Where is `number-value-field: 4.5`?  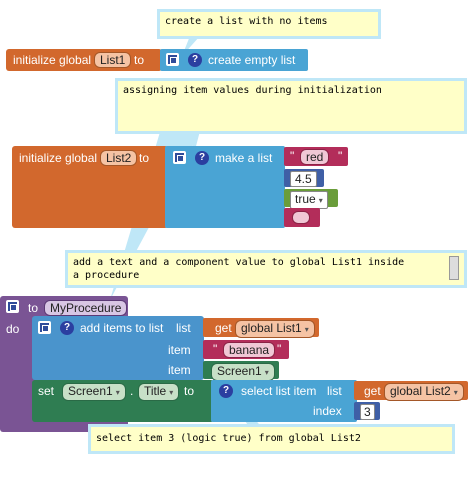
number-value-field: 4.5 is located at coordinates (303, 179).